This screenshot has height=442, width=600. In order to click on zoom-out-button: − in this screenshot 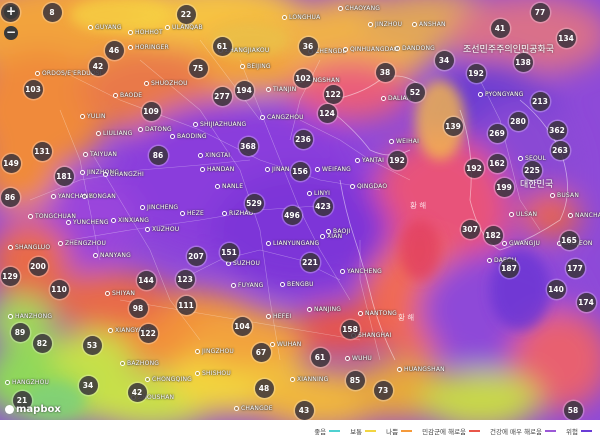, I will do `click(11, 33)`.